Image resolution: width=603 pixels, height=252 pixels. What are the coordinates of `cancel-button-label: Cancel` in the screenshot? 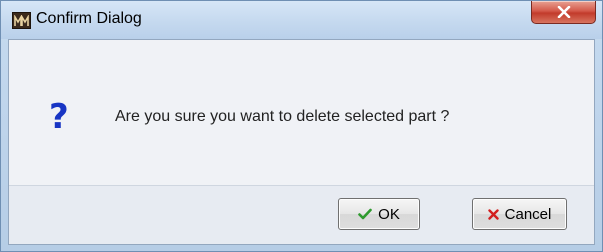 It's located at (528, 214).